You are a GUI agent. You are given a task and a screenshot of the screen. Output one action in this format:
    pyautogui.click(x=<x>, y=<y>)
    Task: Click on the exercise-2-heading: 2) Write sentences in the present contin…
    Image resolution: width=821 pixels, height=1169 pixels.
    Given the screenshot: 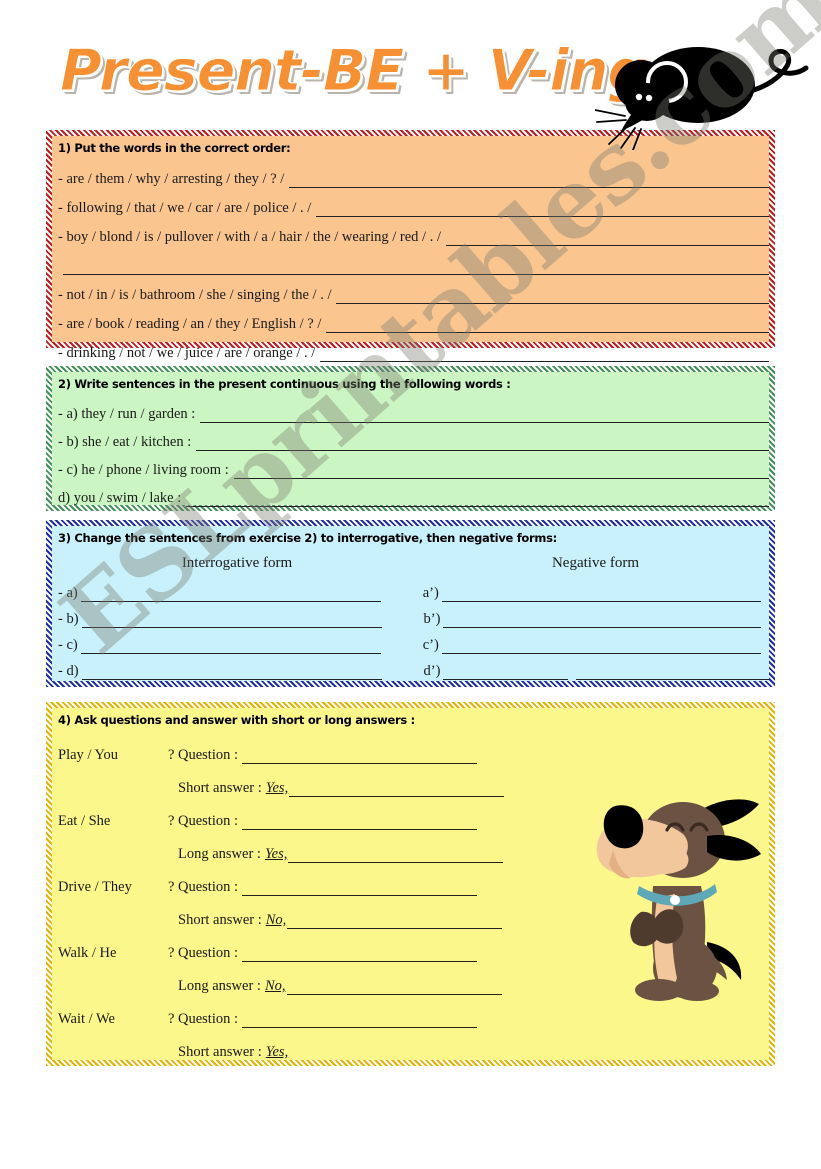 What is the action you would take?
    pyautogui.click(x=284, y=384)
    